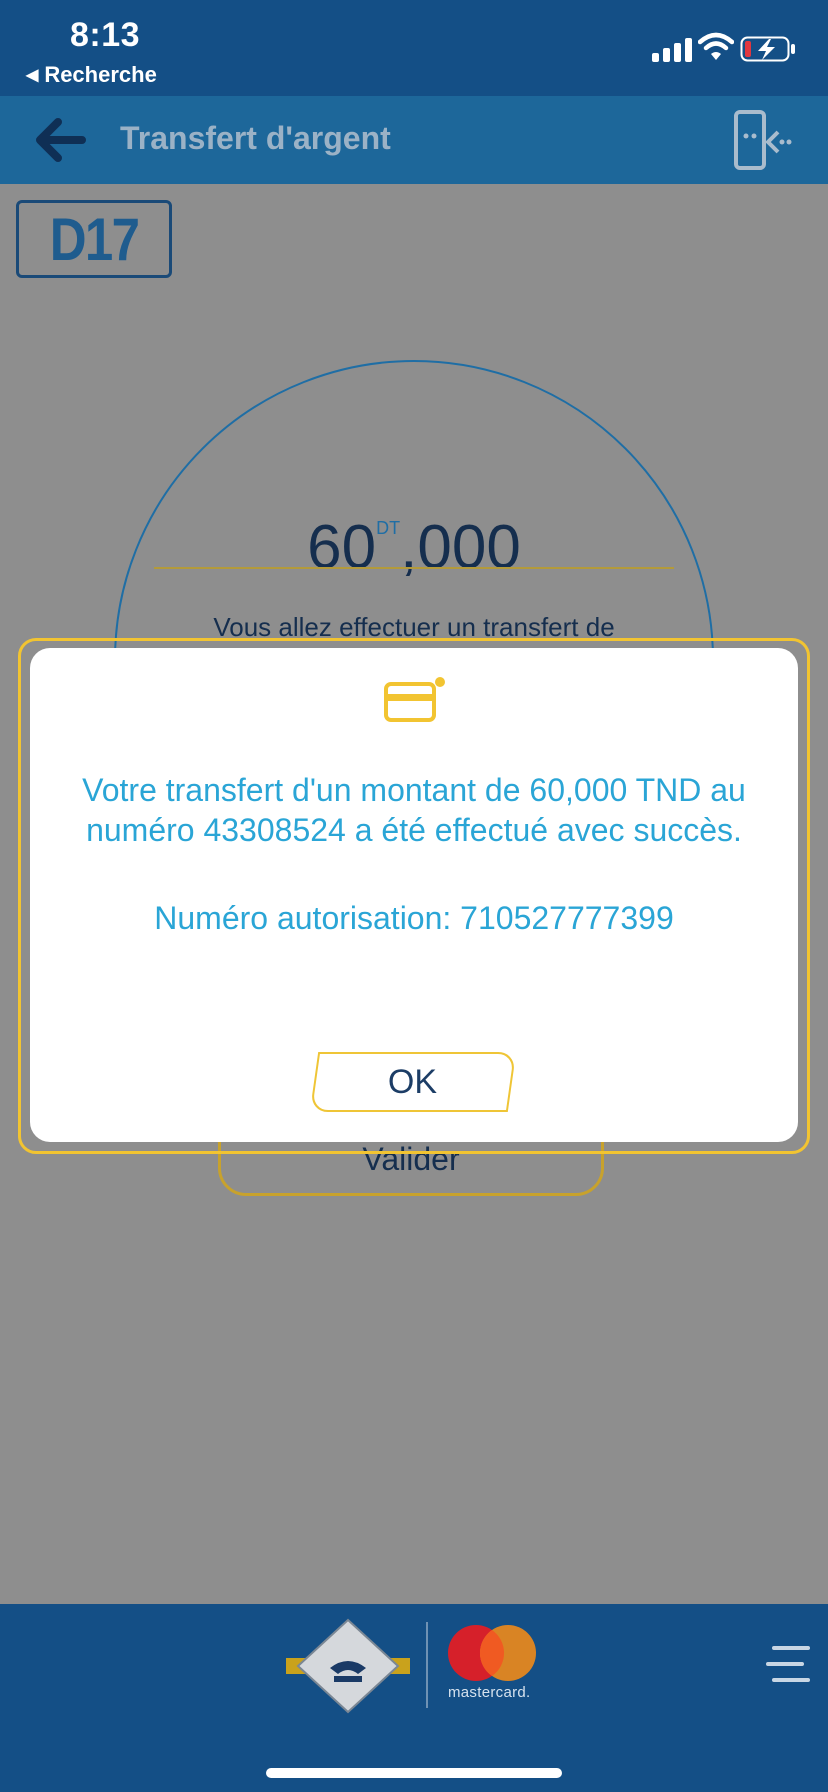  I want to click on footer-bar: mastercard., so click(414, 1664).